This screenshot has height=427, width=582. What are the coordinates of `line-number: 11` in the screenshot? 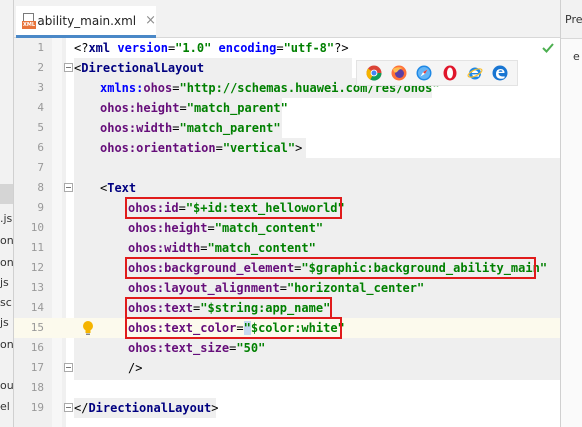 It's located at (37, 247).